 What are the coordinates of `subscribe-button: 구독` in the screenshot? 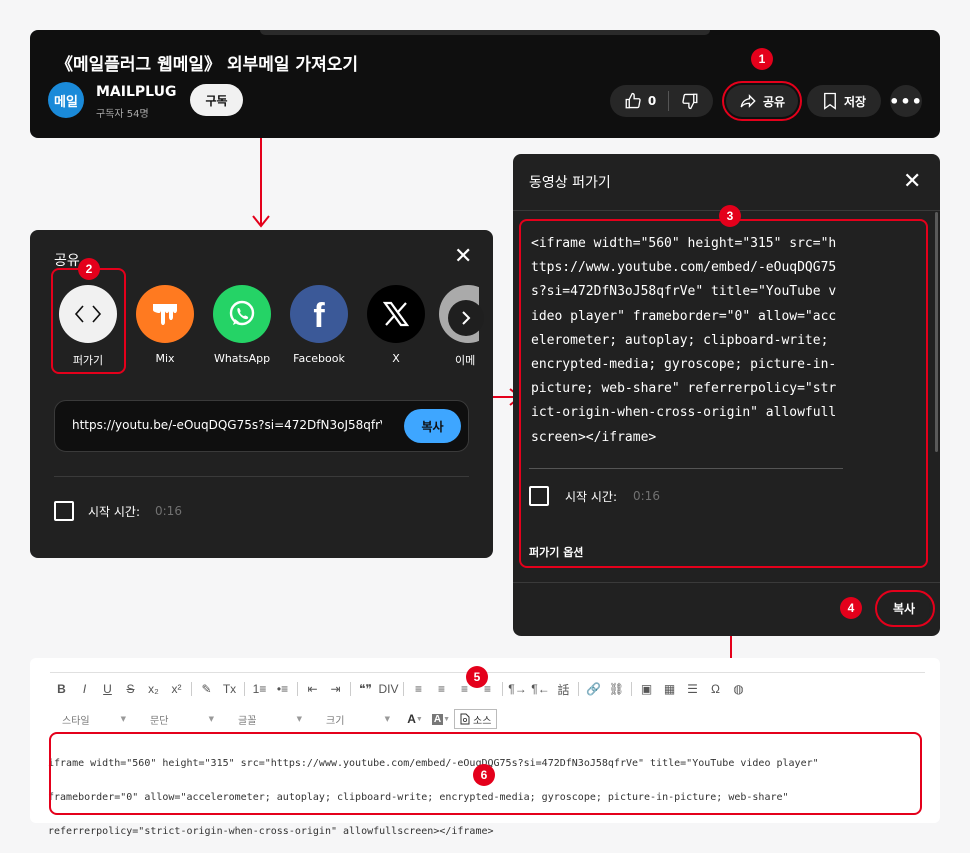 It's located at (216, 100).